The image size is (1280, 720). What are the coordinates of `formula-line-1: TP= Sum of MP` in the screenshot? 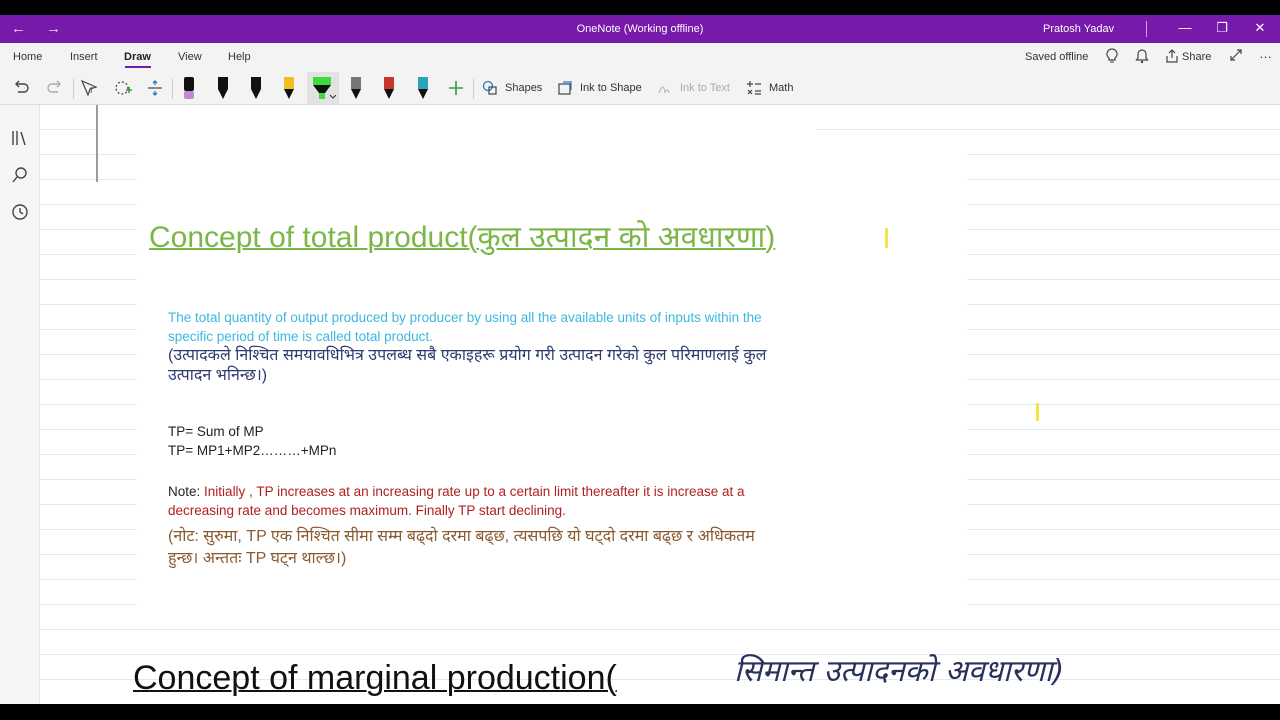 It's located at (216, 431).